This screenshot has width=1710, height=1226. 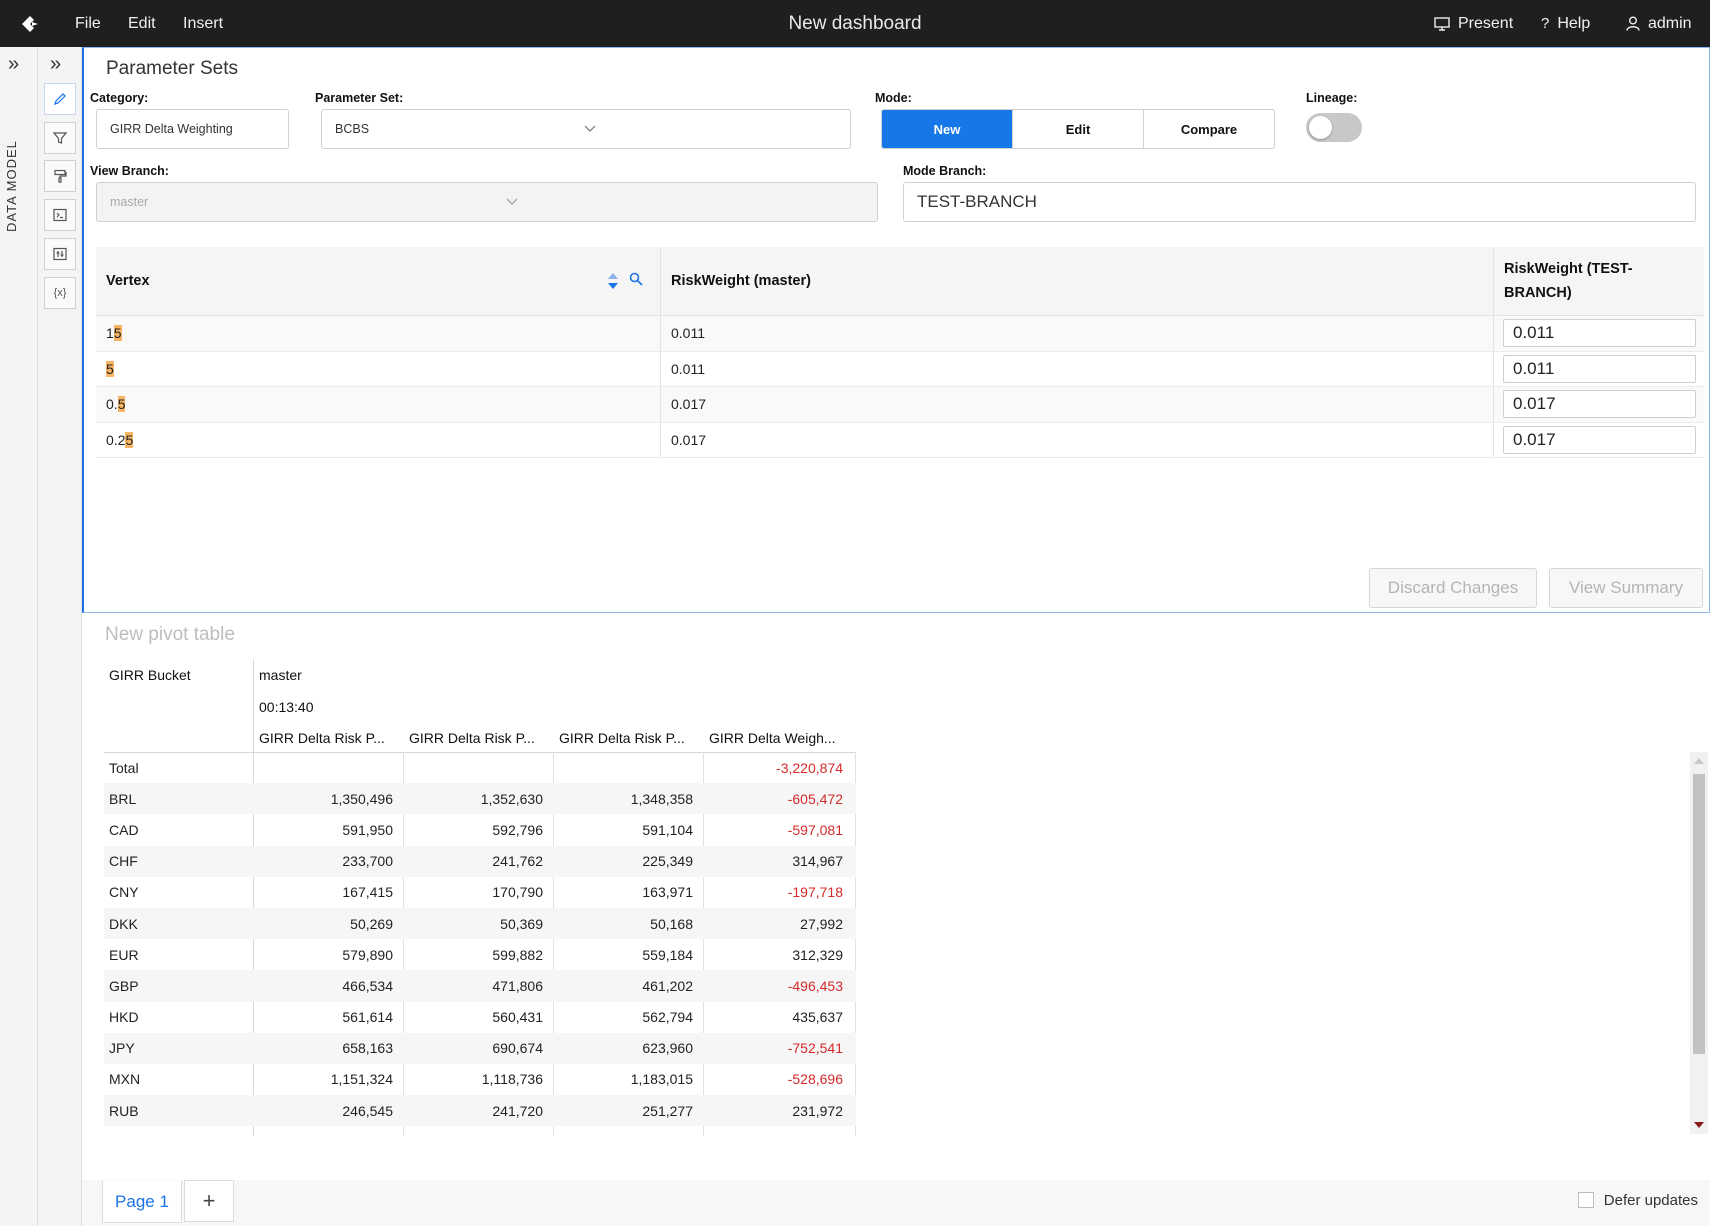 What do you see at coordinates (1545, 23) in the screenshot?
I see `question-icon: ?` at bounding box center [1545, 23].